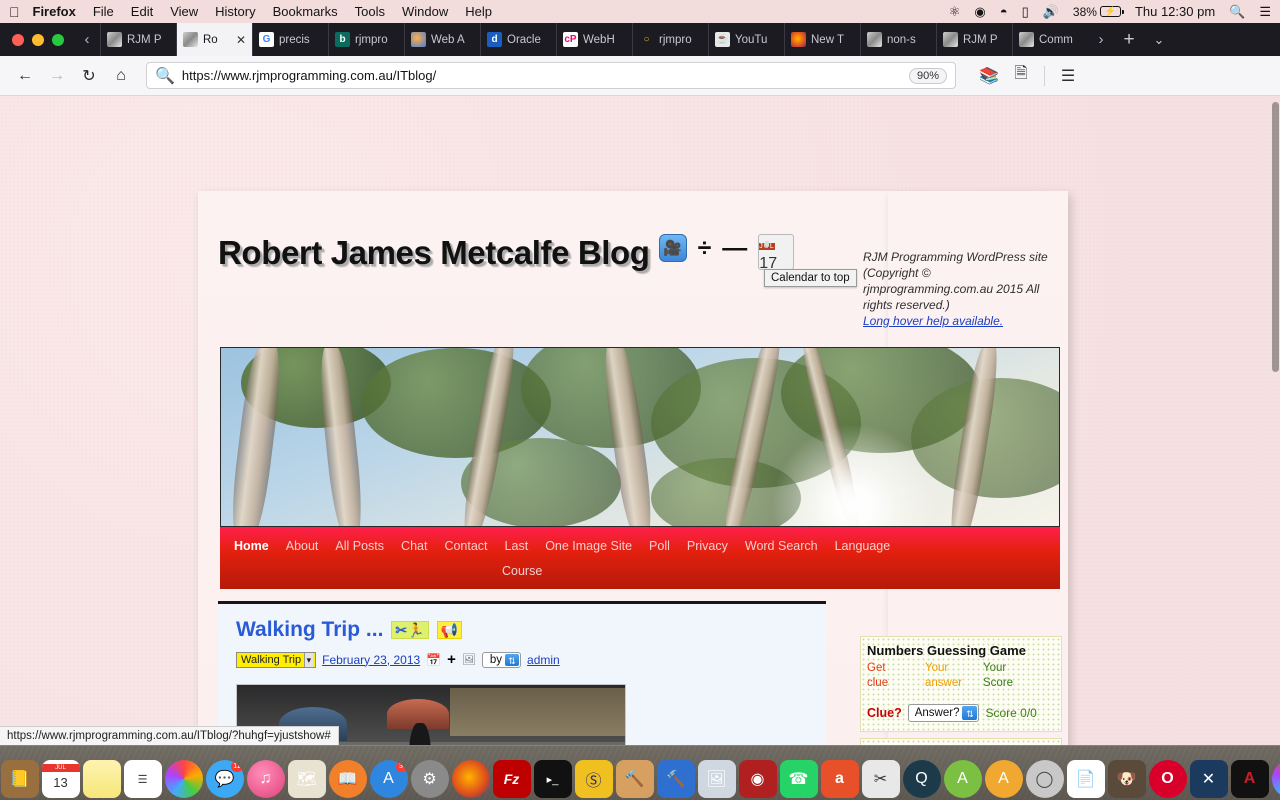 The image size is (1280, 800). Describe the element at coordinates (522, 571) in the screenshot. I see `nav-item-course: Course` at that location.